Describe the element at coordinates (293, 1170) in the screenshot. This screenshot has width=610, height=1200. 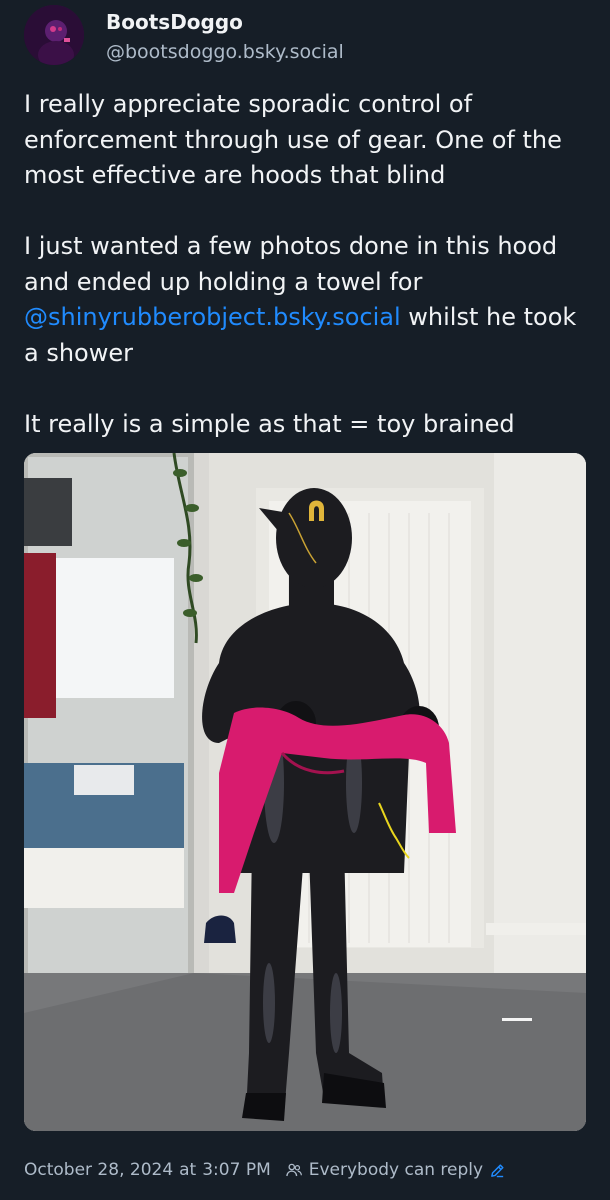
I see `people-icon` at that location.